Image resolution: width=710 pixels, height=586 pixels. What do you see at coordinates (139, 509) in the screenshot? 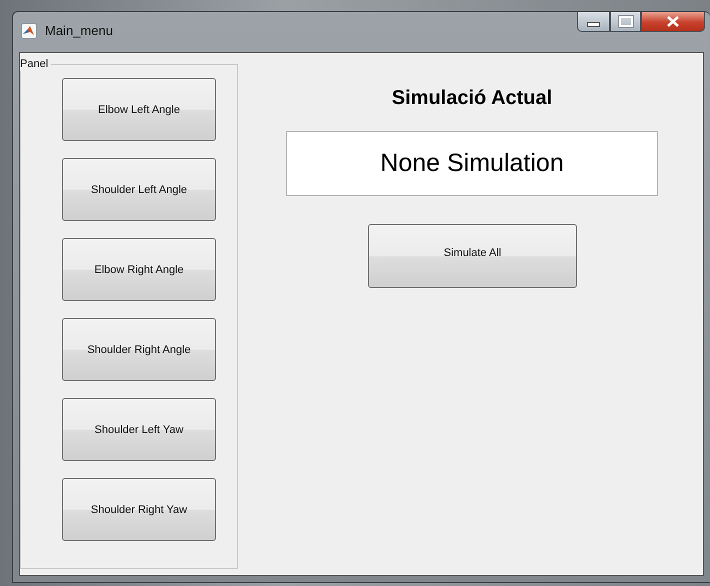
I see `angle-button: Shoulder Right Yaw` at bounding box center [139, 509].